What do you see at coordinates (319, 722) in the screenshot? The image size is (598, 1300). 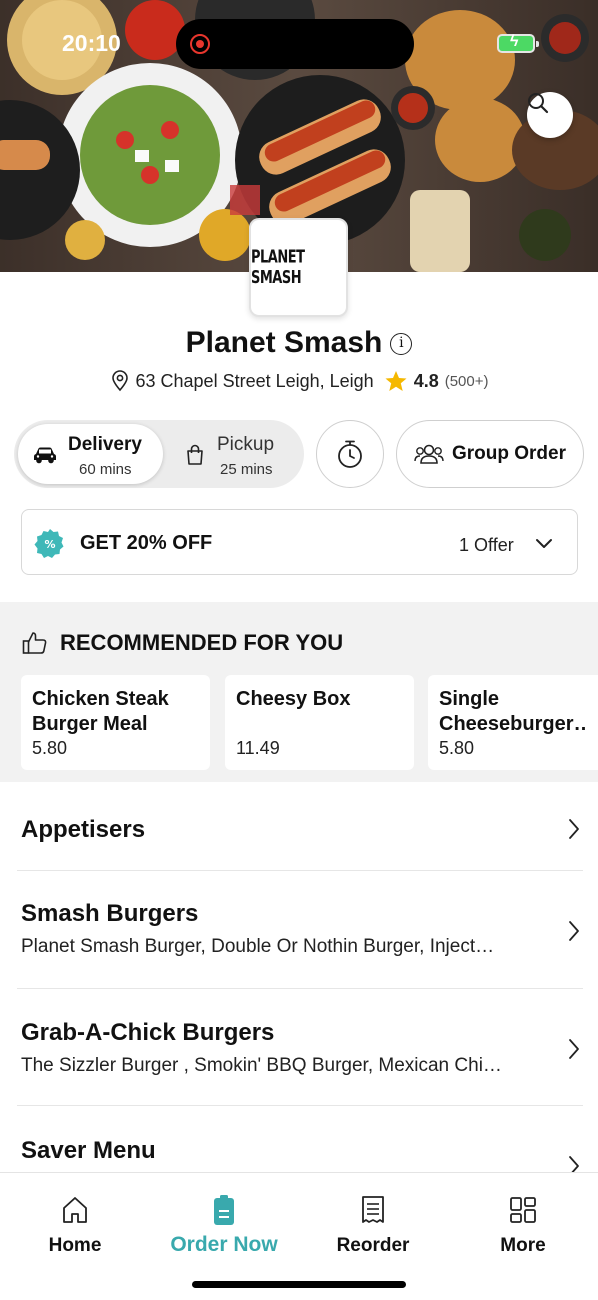 I see `recommended-card: Cheesy Box 11.49` at bounding box center [319, 722].